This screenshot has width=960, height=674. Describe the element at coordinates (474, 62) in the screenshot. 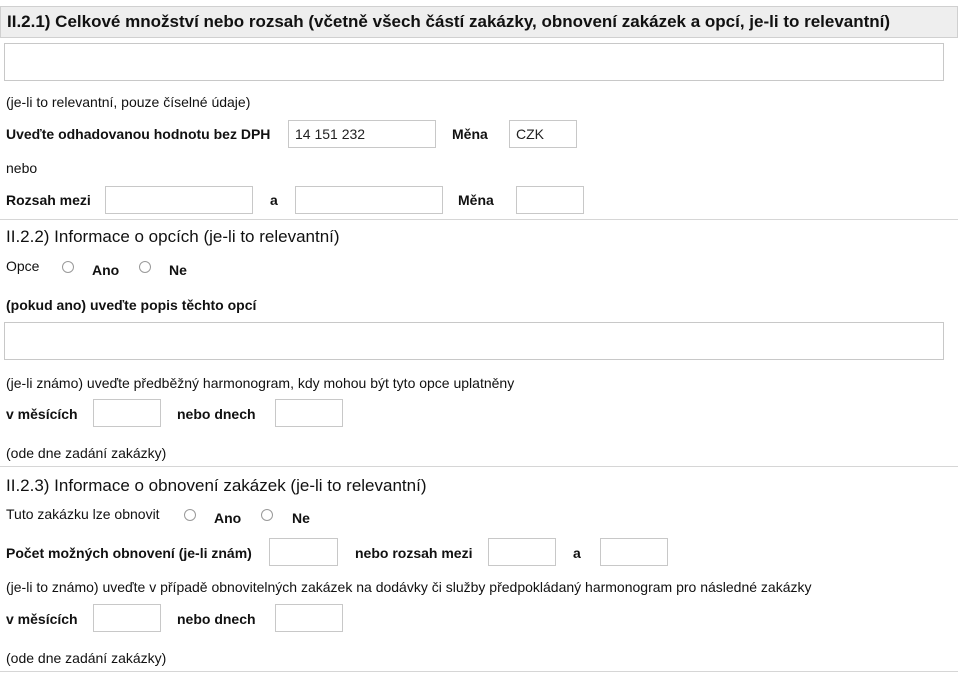

I see `total-quantity-field` at that location.